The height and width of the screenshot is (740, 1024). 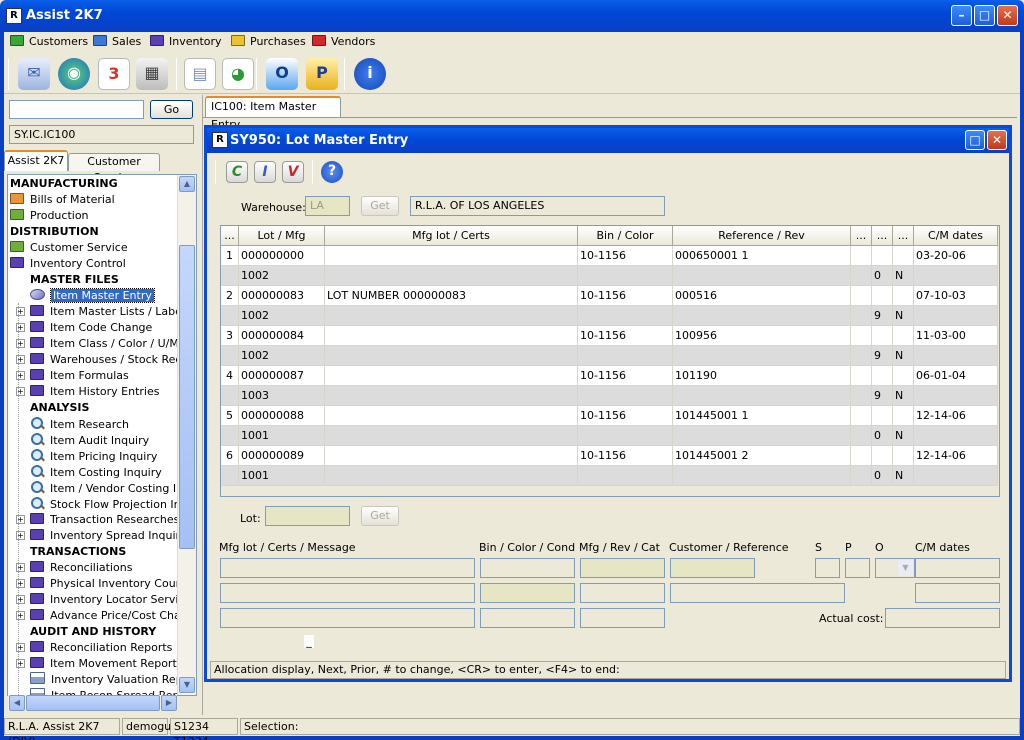 I want to click on close-button: ✕, so click(x=1007, y=15).